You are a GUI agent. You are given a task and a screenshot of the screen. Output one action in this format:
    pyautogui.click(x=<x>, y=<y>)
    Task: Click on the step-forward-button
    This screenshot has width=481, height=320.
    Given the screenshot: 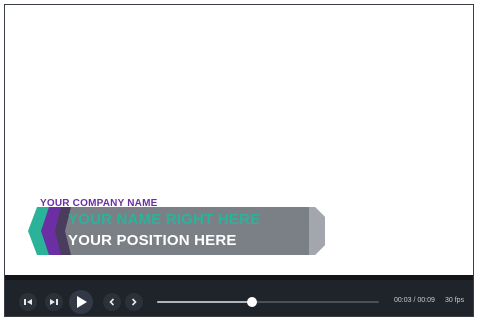 What is the action you would take?
    pyautogui.click(x=54, y=302)
    